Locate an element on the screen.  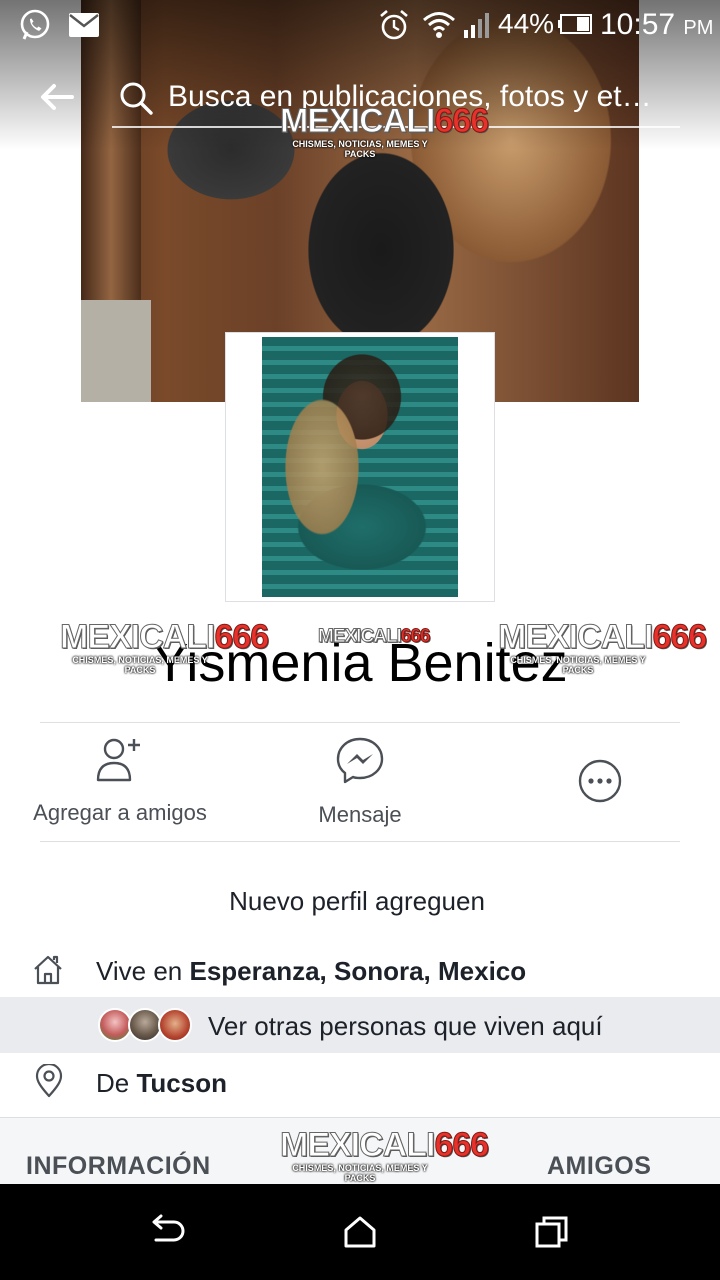
message-label: Mensaje is located at coordinates (360, 814).